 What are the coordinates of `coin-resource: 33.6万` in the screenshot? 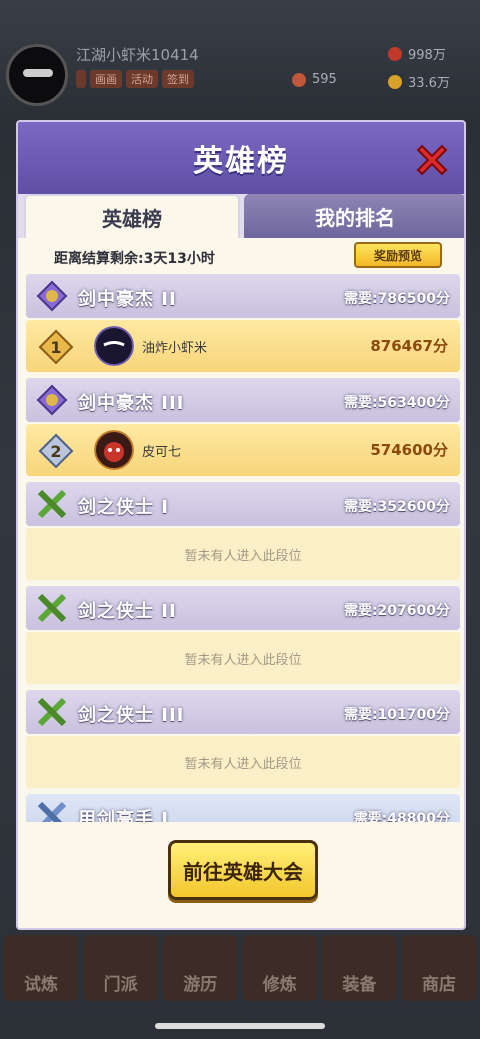 It's located at (419, 81).